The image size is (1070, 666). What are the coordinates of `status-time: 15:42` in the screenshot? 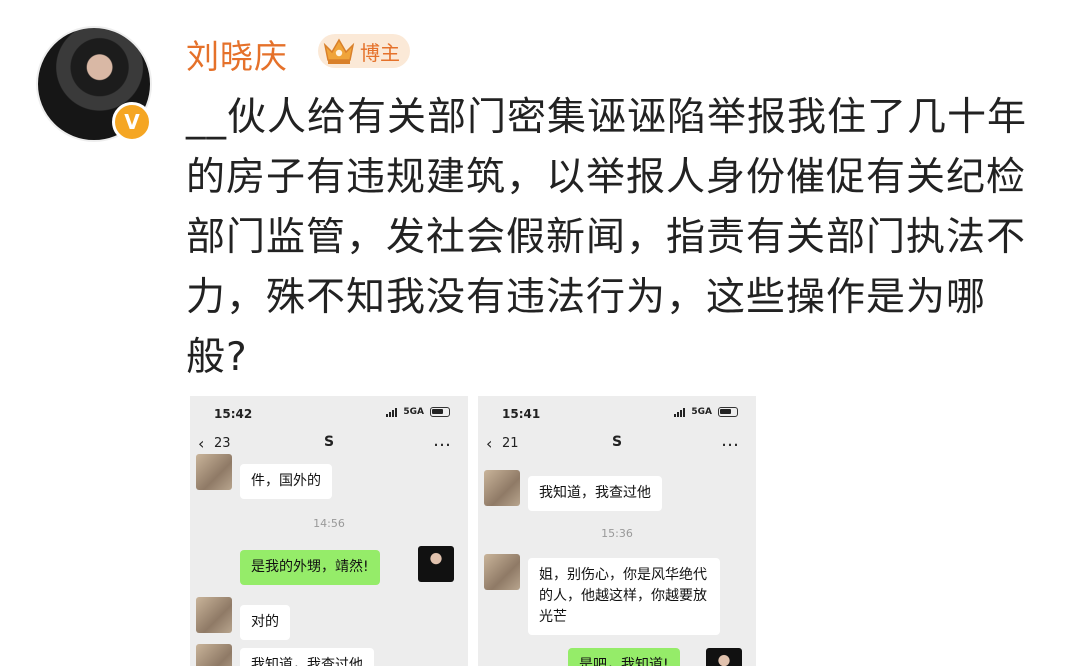 It's located at (233, 414).